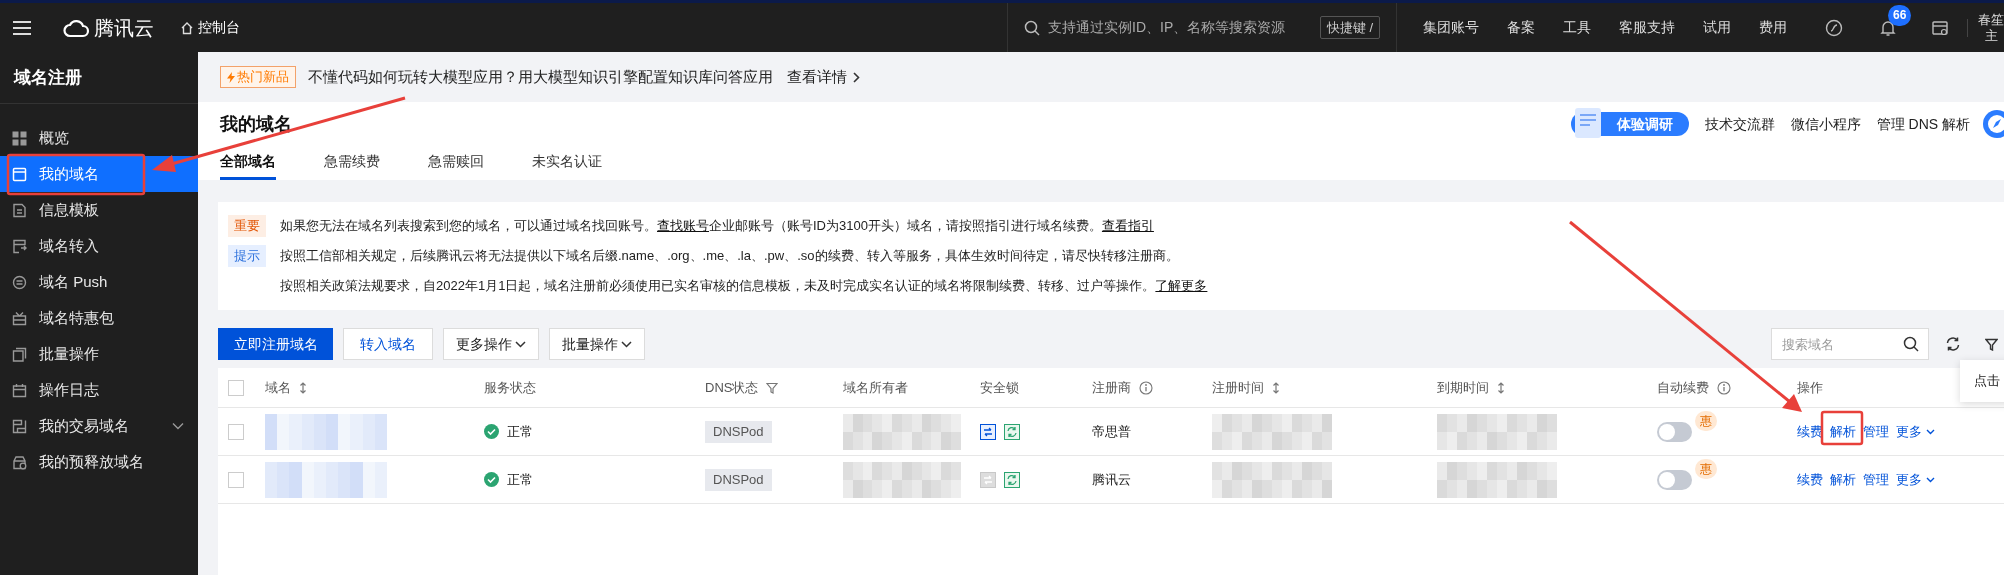 The height and width of the screenshot is (575, 2004). Describe the element at coordinates (247, 256) in the screenshot. I see `notice-tag: 提示` at that location.